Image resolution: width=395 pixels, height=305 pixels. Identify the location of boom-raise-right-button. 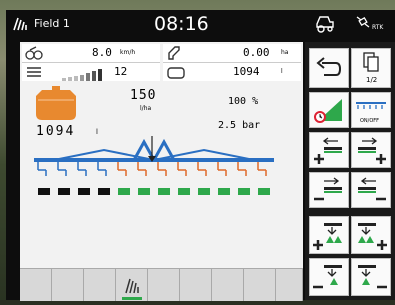
(371, 235).